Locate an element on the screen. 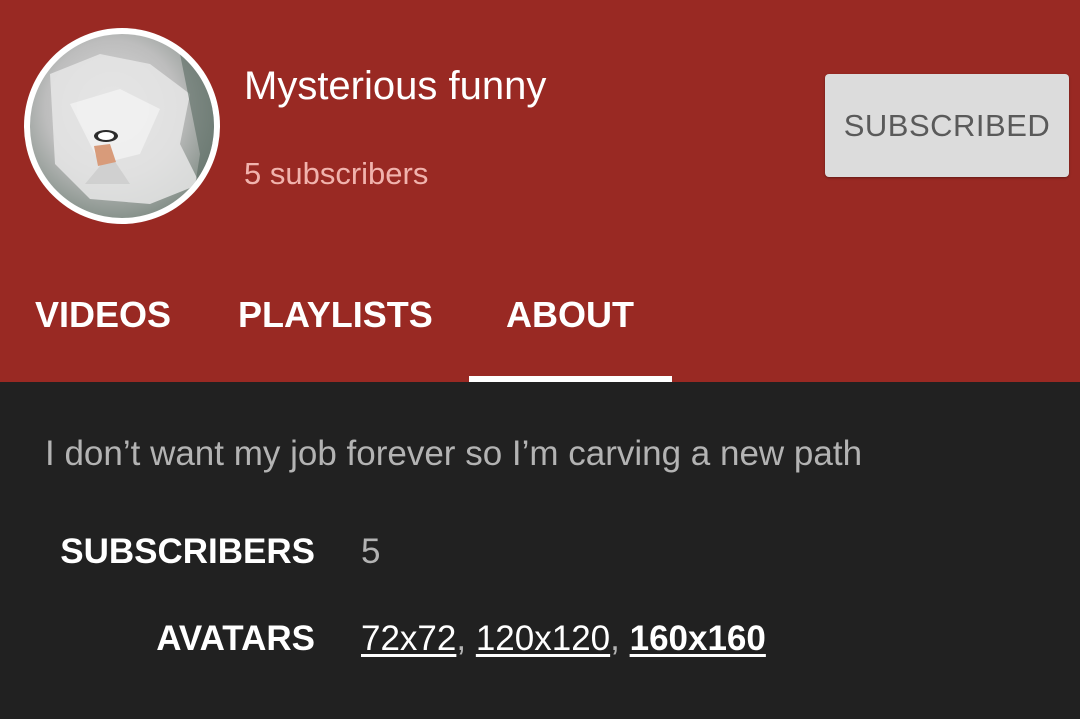  tab-videos: VIDEOS is located at coordinates (103, 315).